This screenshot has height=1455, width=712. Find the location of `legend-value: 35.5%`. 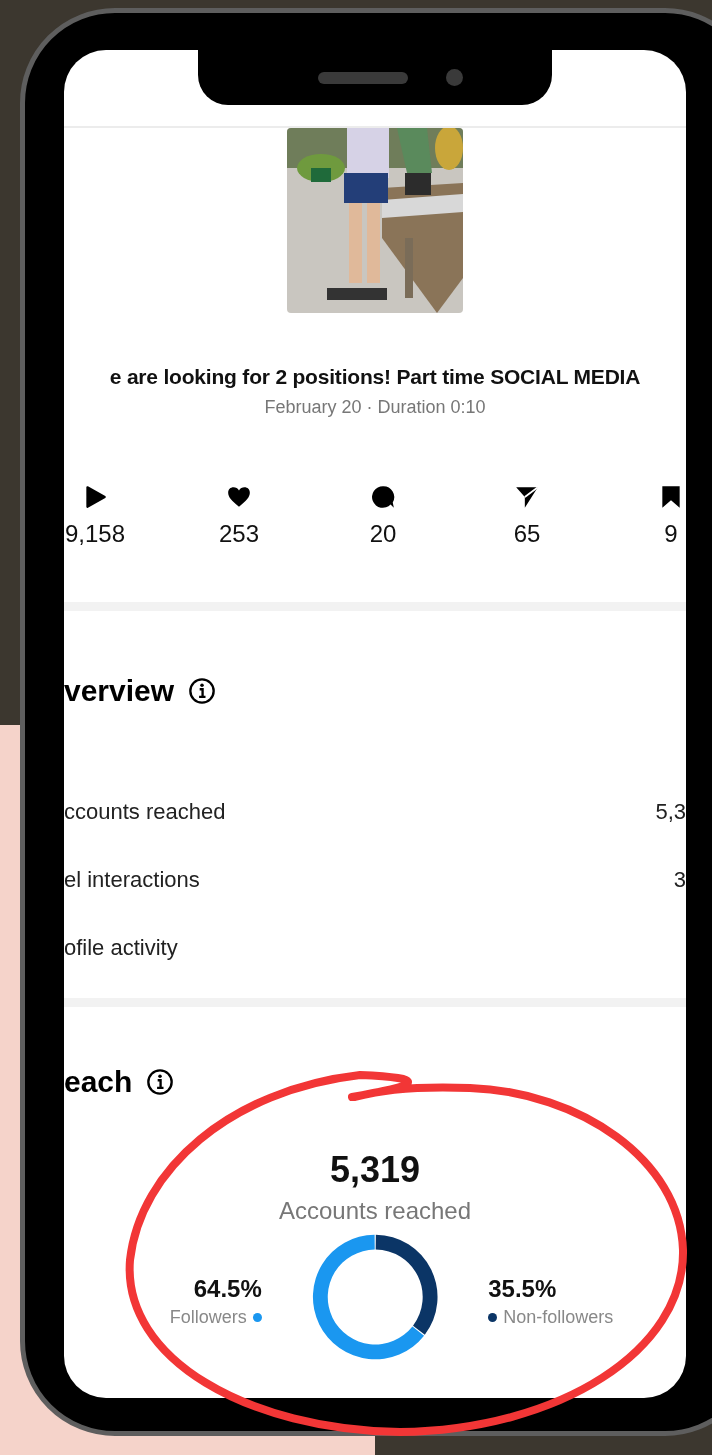

legend-value: 35.5% is located at coordinates (522, 1288).